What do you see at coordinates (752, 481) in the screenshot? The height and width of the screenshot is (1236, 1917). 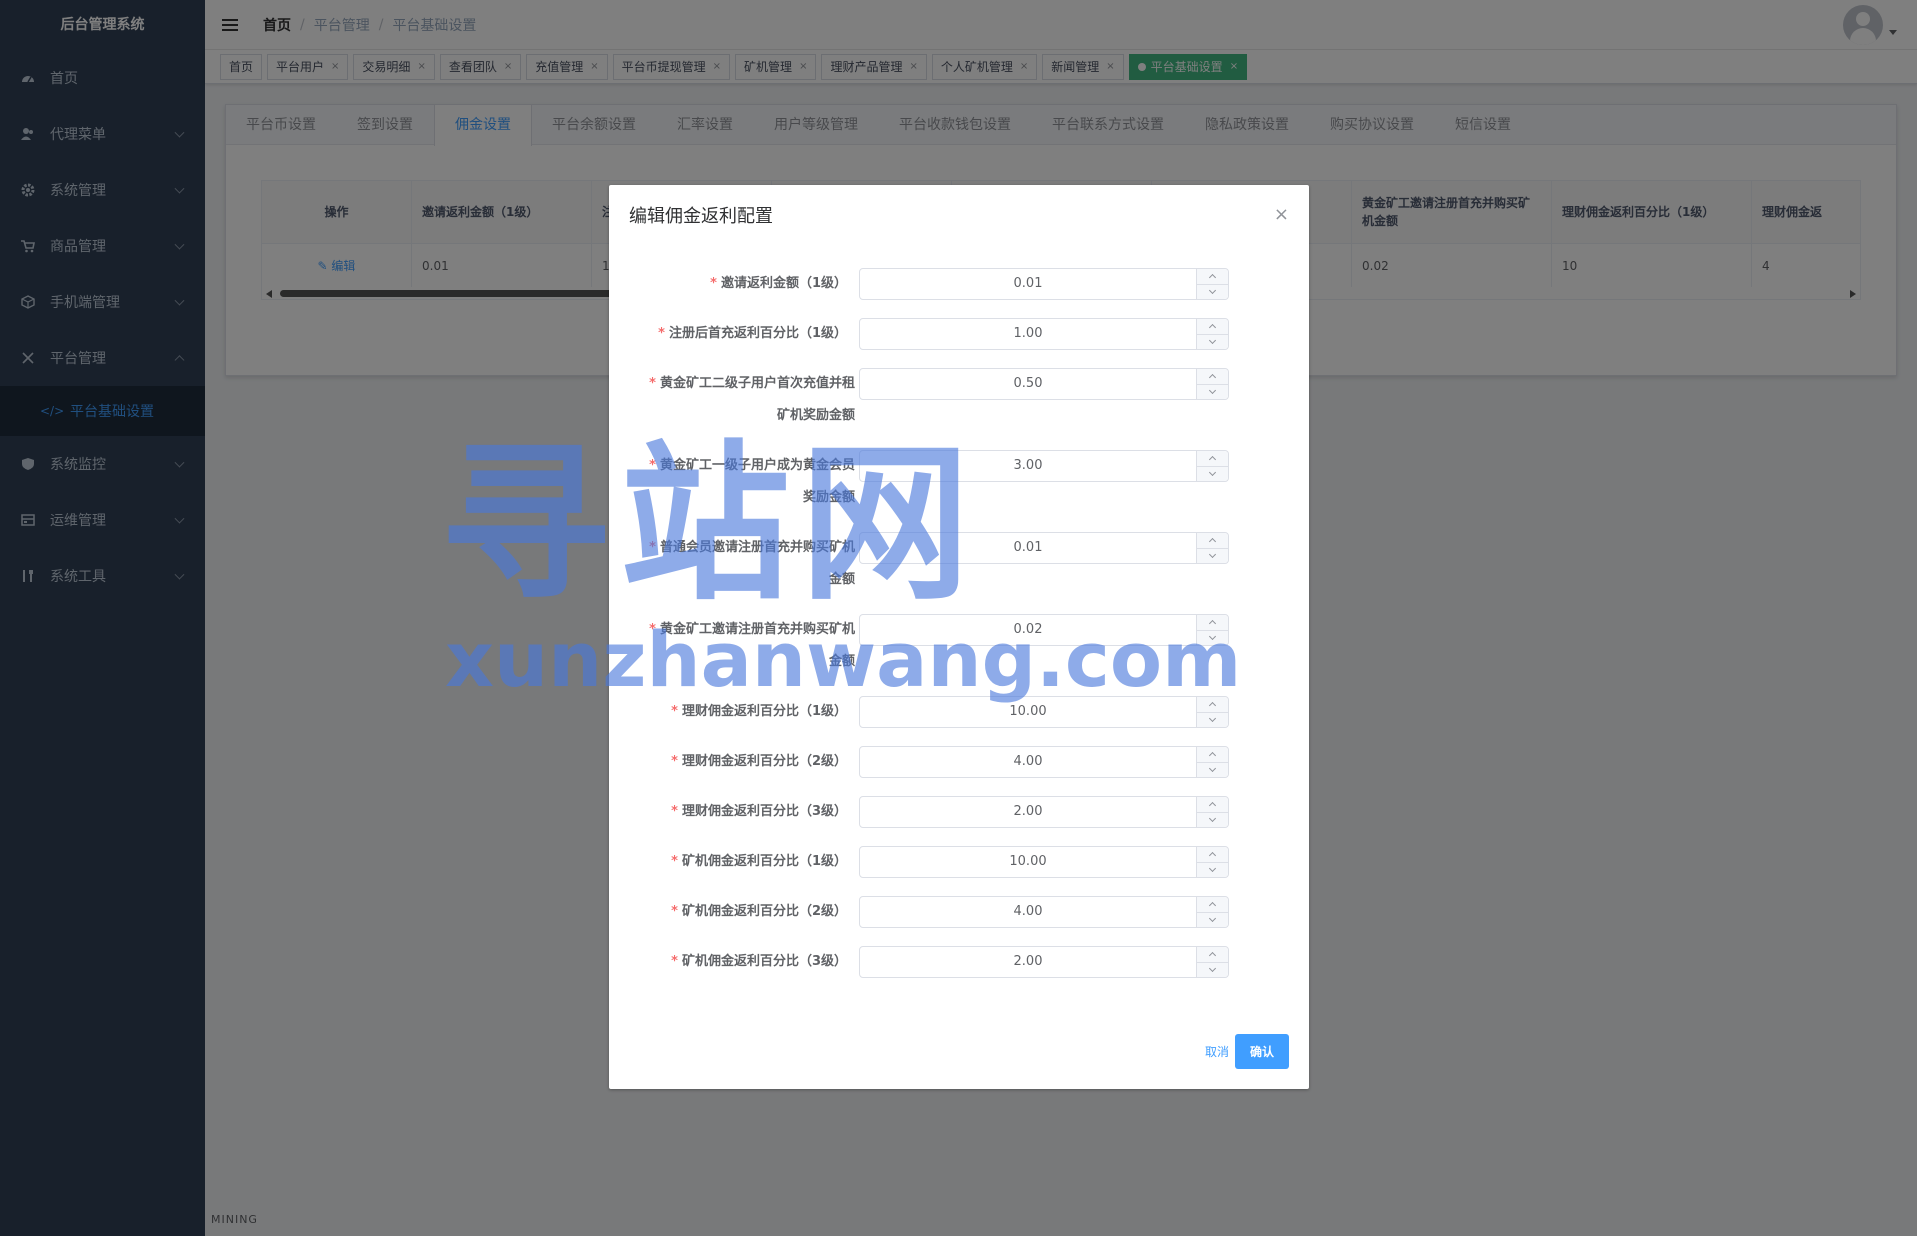 I see `field-label: * 黄金矿工一级子用户成为黄金会员 奖励金额` at bounding box center [752, 481].